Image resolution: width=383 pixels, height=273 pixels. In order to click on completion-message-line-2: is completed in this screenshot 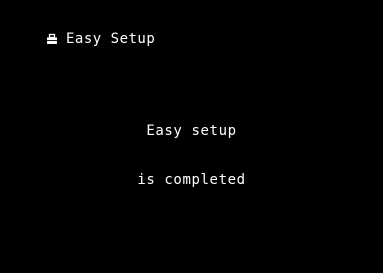, I will do `click(191, 180)`.